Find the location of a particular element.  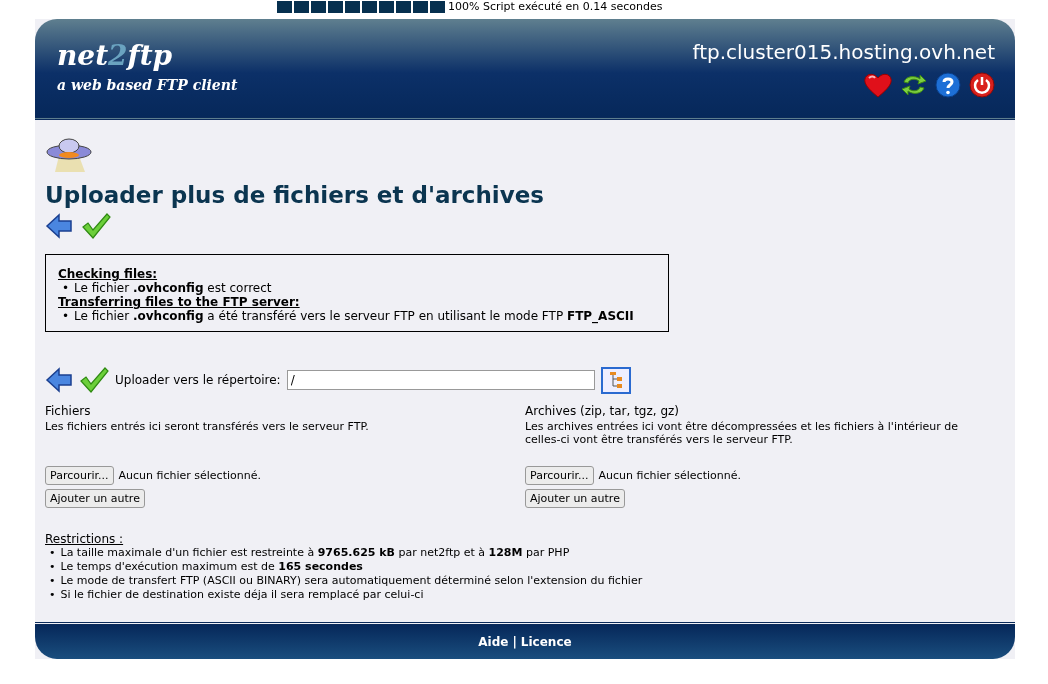

server-name: ftp.cluster015.hosting.ovh.net is located at coordinates (843, 52).